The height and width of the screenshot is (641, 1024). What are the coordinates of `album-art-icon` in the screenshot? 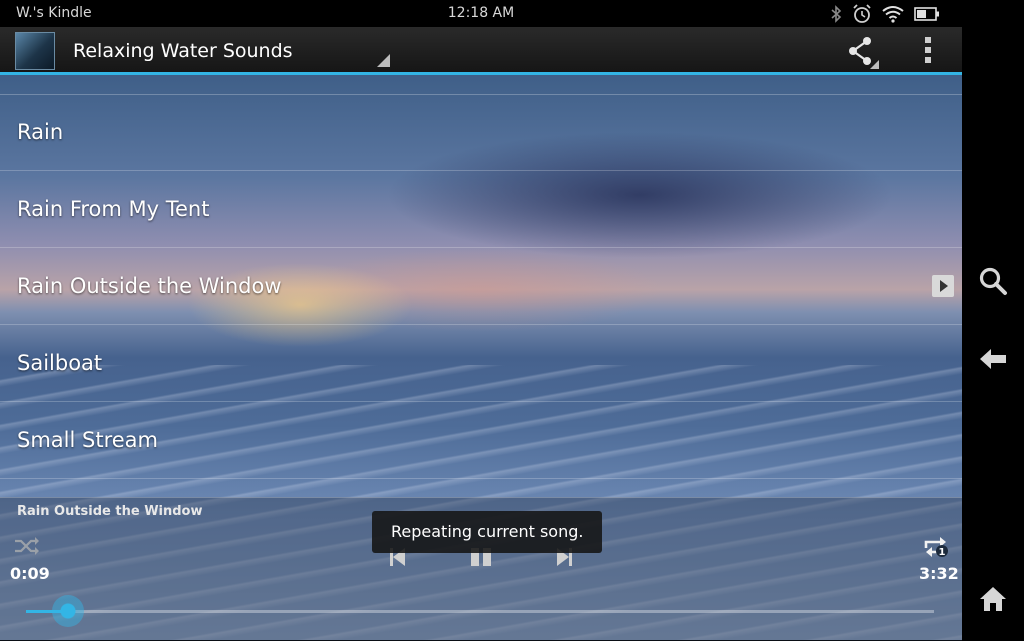 It's located at (35, 51).